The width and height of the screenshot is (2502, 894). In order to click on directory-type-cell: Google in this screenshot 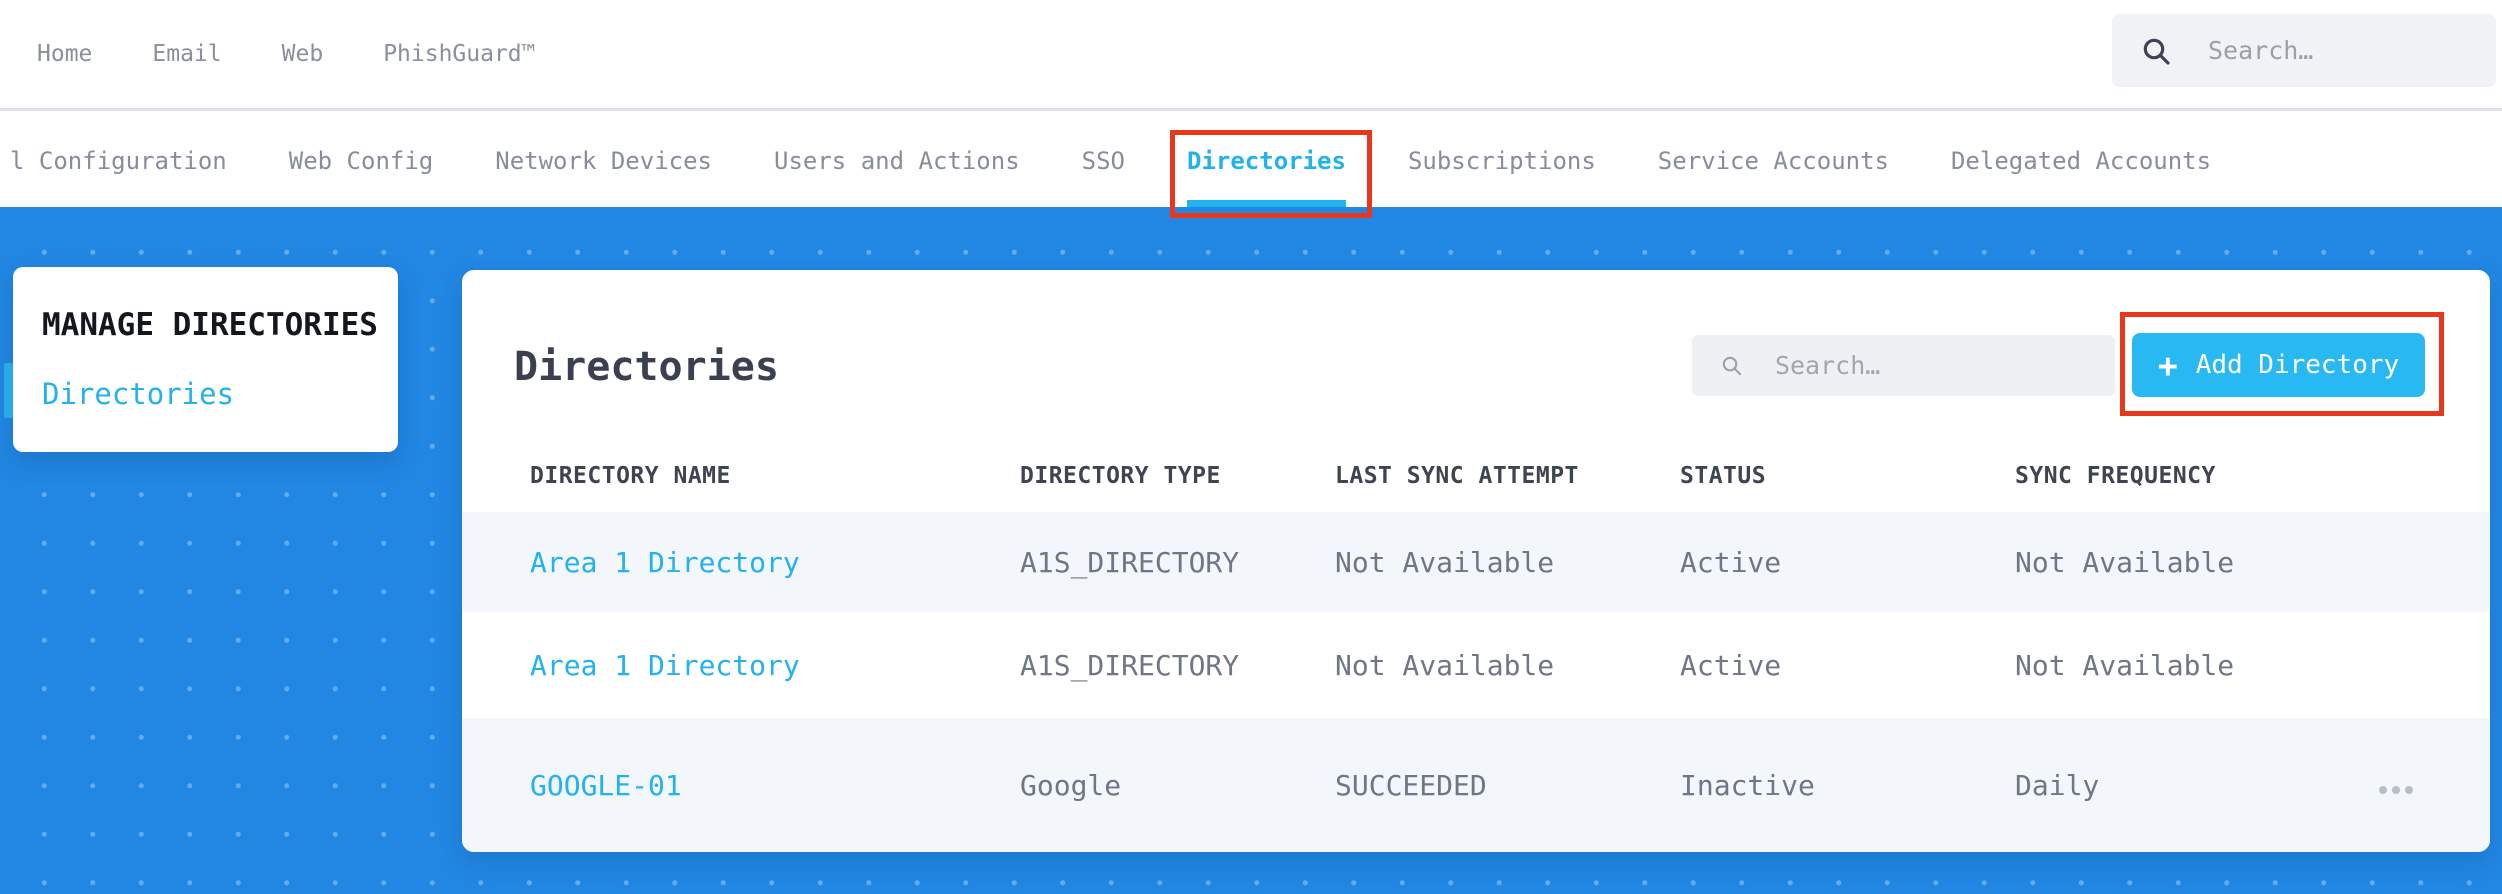, I will do `click(1071, 785)`.